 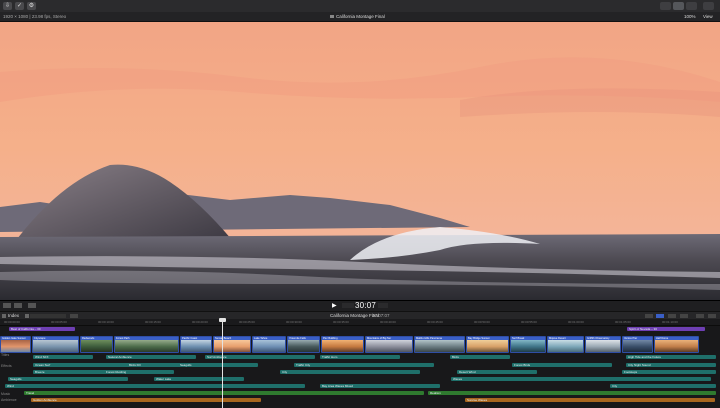 I want to click on marker-spirit-of-nevada: Spirit of Nevada – 30, so click(x=666, y=329).